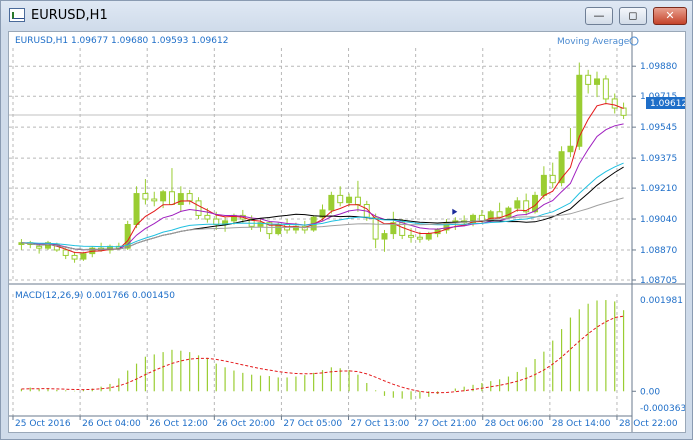 The image size is (693, 440). I want to click on time-tick-label: 26 Oct 04:00, so click(111, 424).